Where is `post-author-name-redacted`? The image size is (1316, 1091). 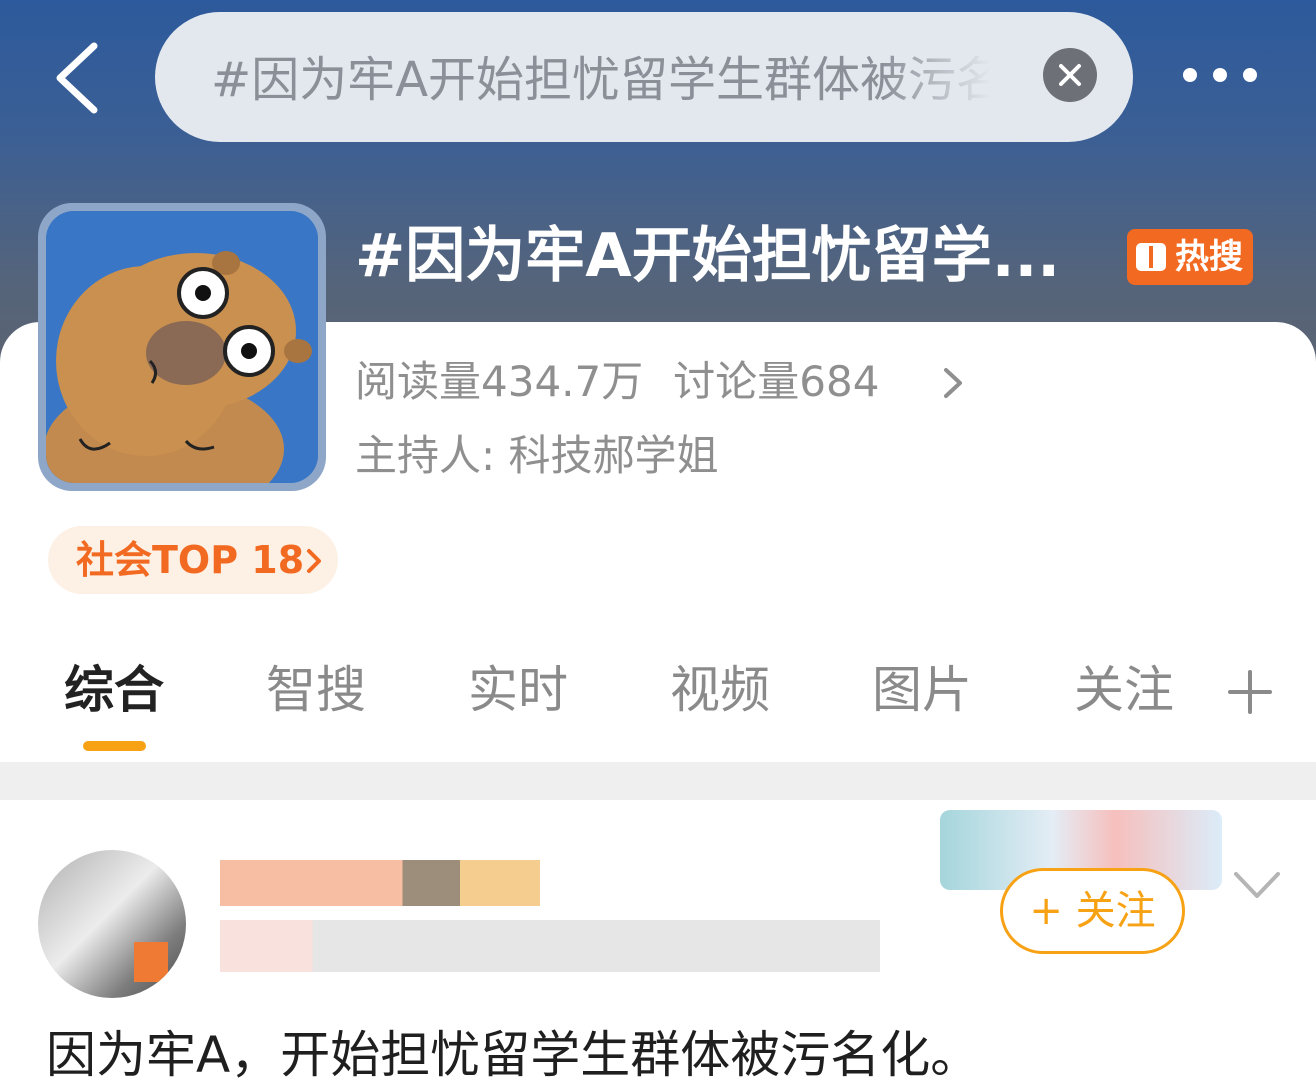
post-author-name-redacted is located at coordinates (380, 883).